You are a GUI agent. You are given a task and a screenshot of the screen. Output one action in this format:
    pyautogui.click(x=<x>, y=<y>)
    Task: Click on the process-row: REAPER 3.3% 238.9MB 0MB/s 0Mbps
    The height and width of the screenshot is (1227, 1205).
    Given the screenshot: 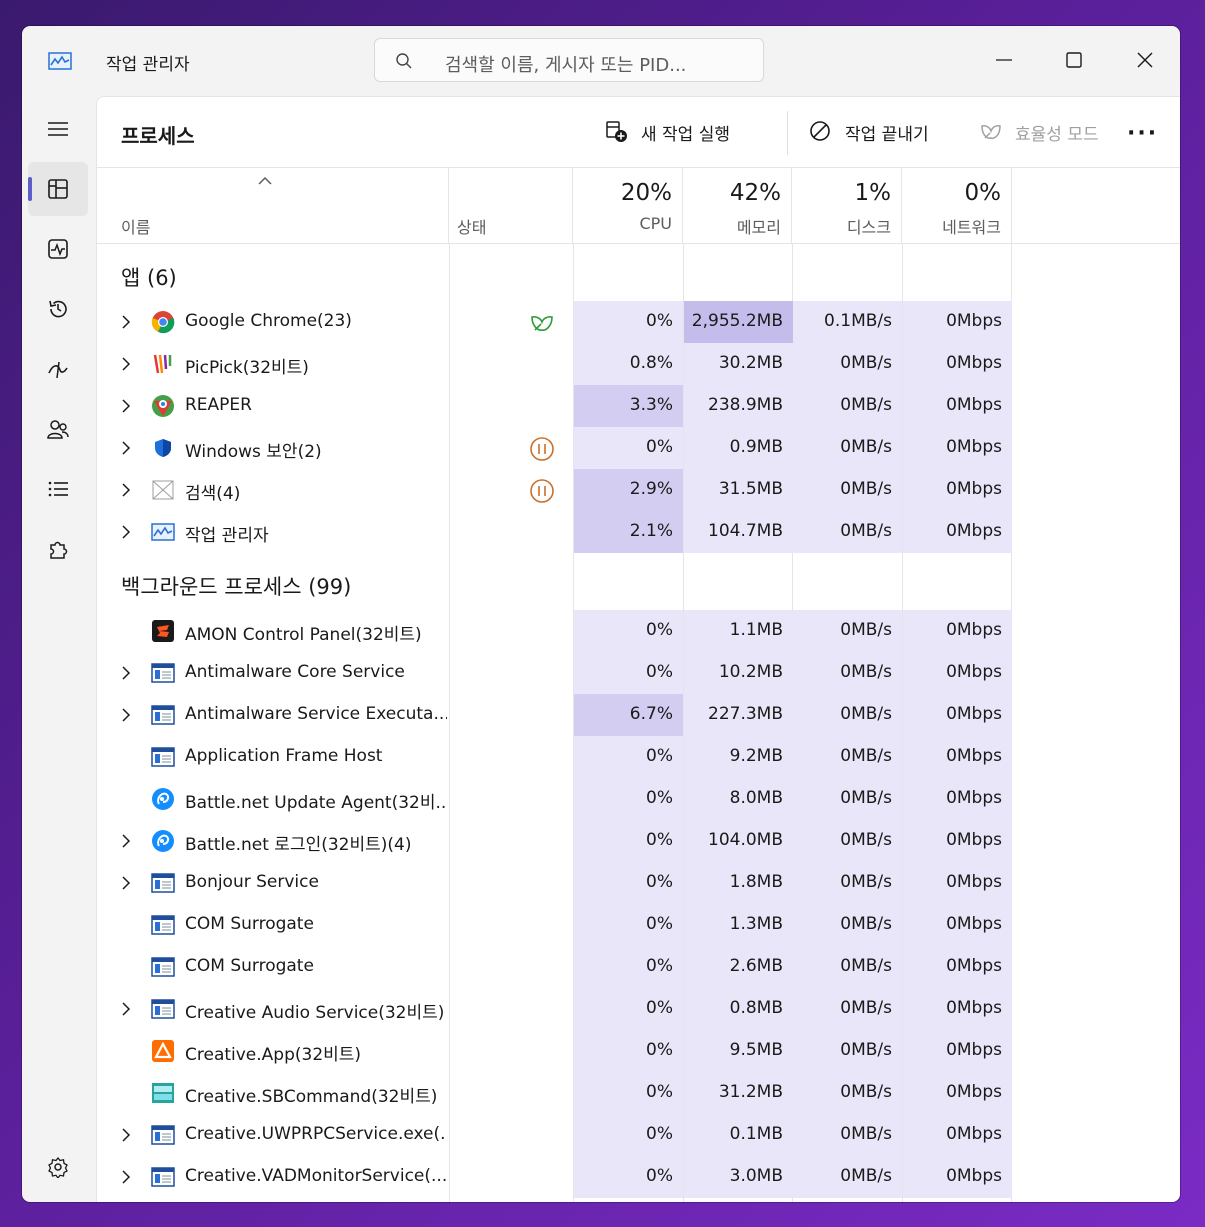 What is the action you would take?
    pyautogui.click(x=592, y=406)
    